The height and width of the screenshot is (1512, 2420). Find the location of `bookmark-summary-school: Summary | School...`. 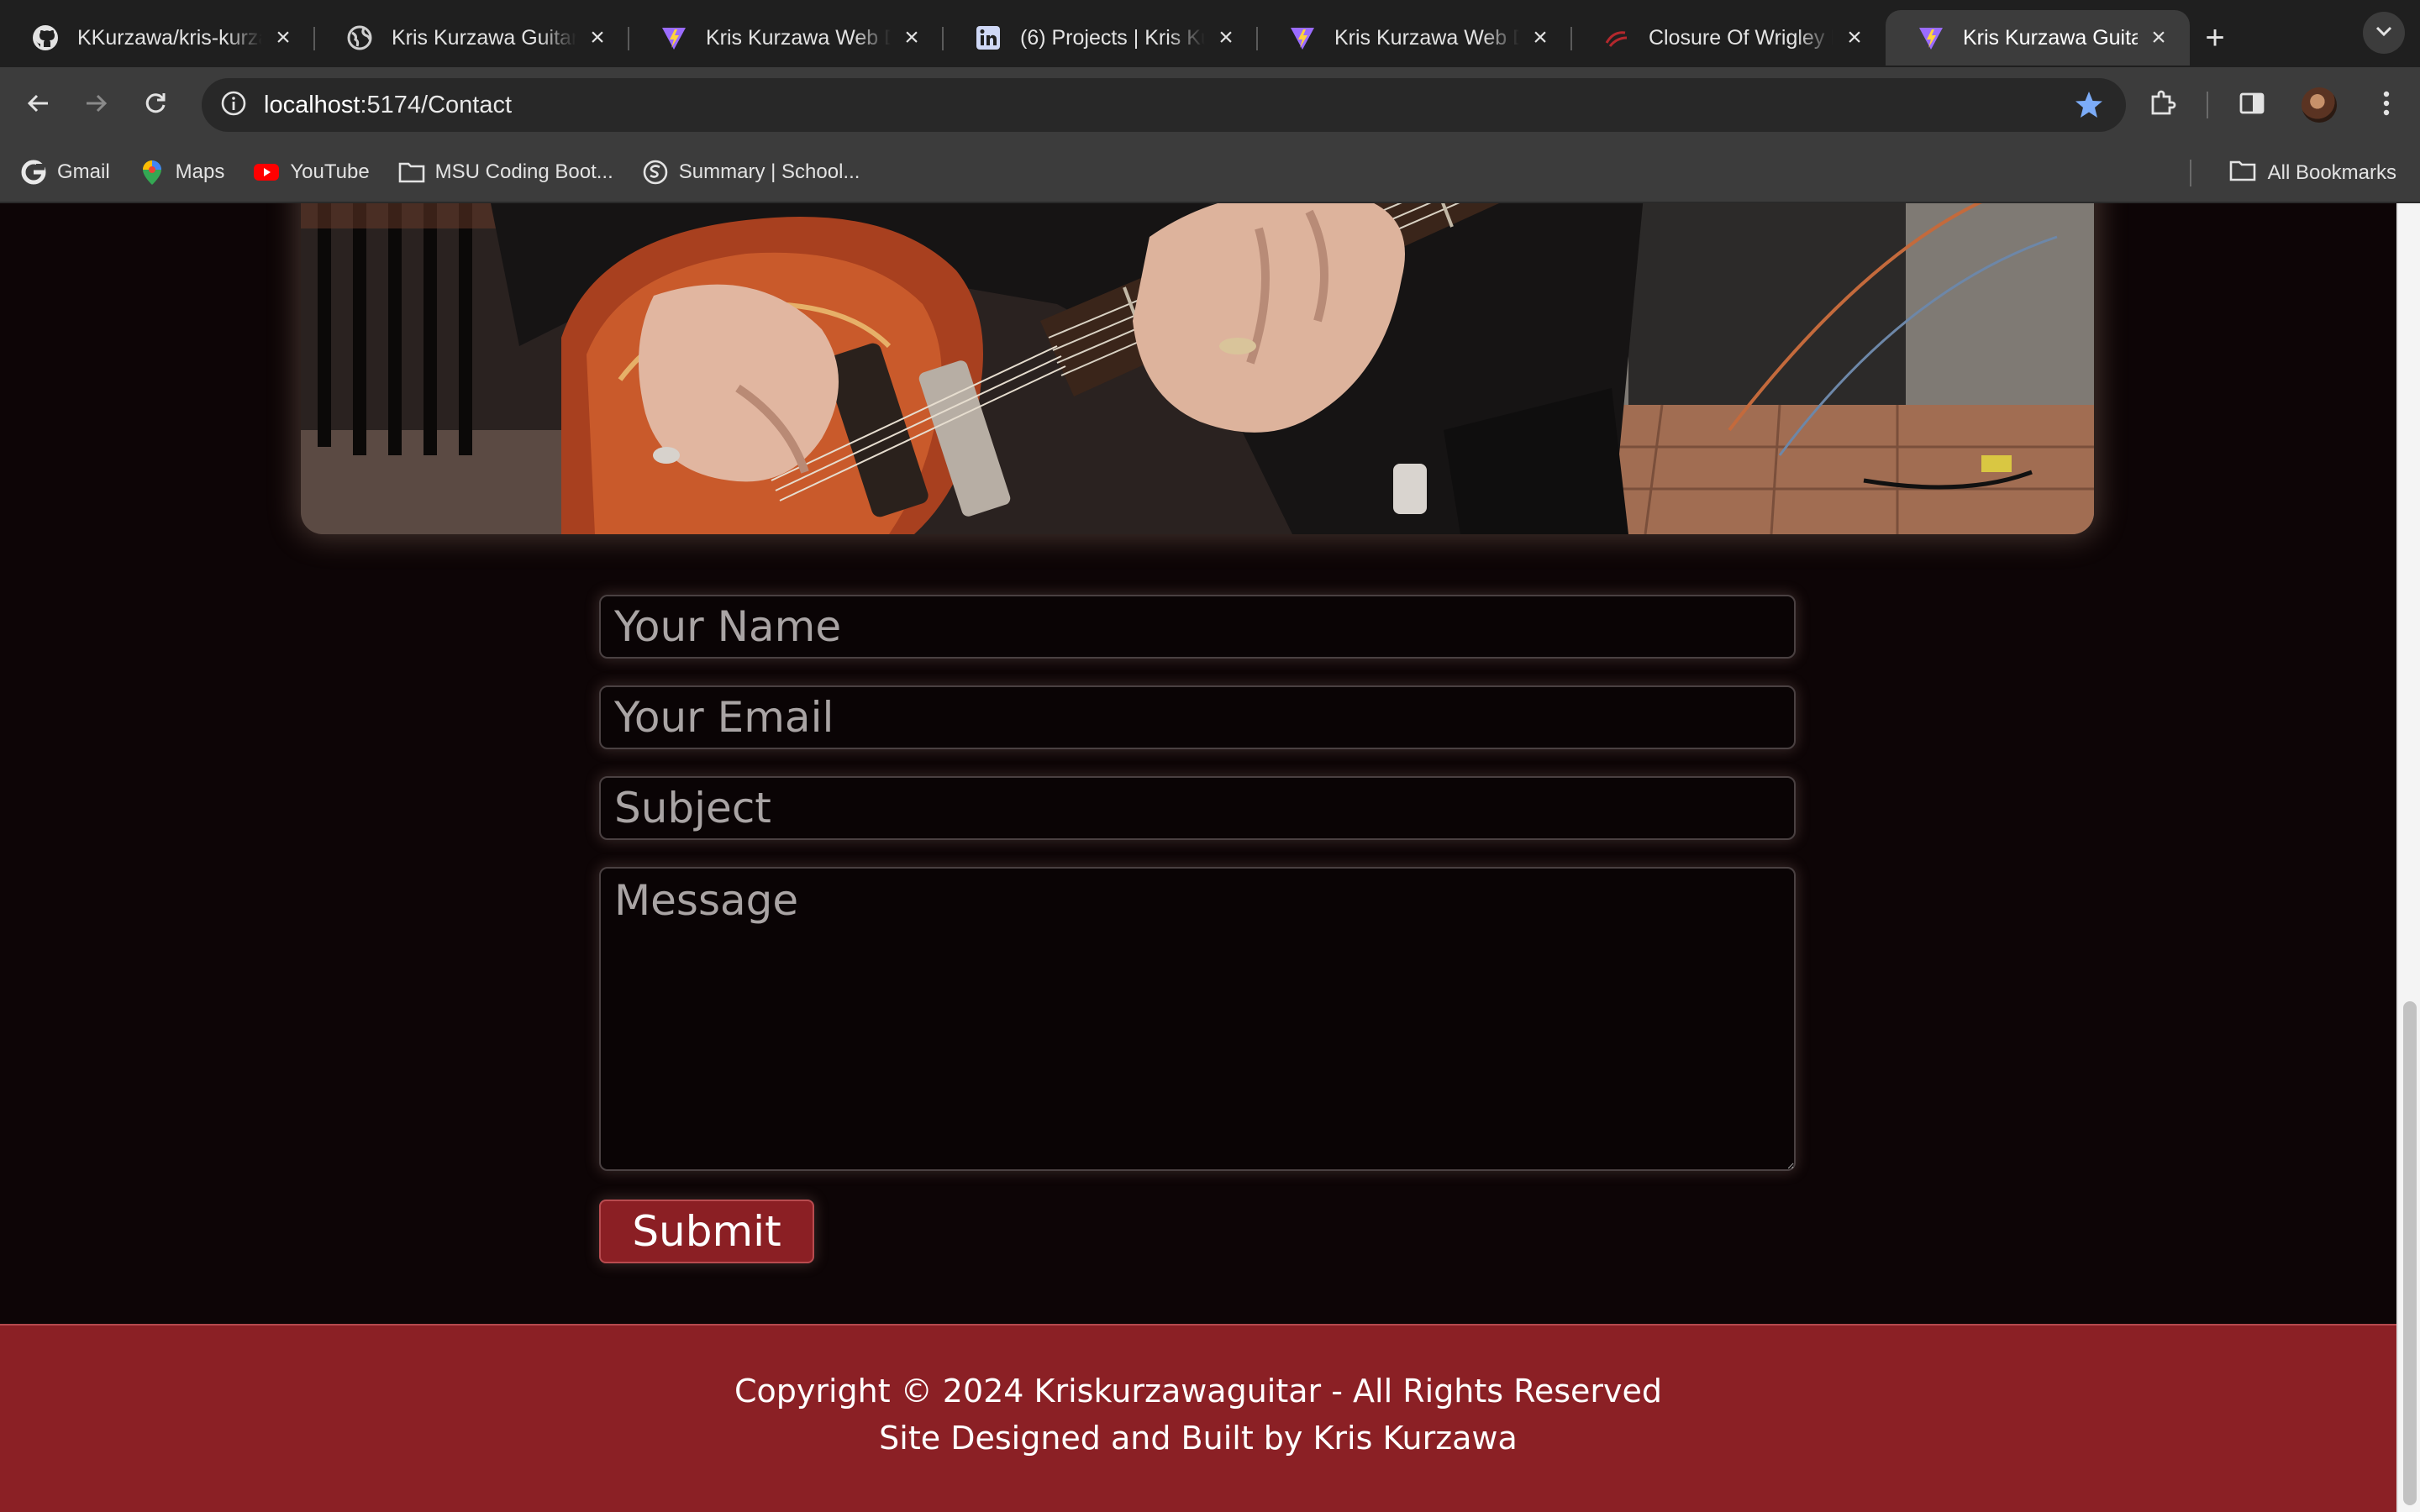

bookmark-summary-school: Summary | School... is located at coordinates (751, 172).